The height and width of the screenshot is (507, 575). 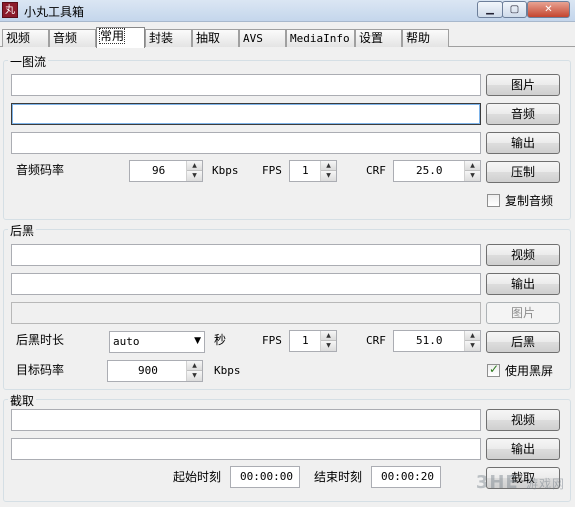 I want to click on start-time-value: 00:00:00, so click(x=266, y=476).